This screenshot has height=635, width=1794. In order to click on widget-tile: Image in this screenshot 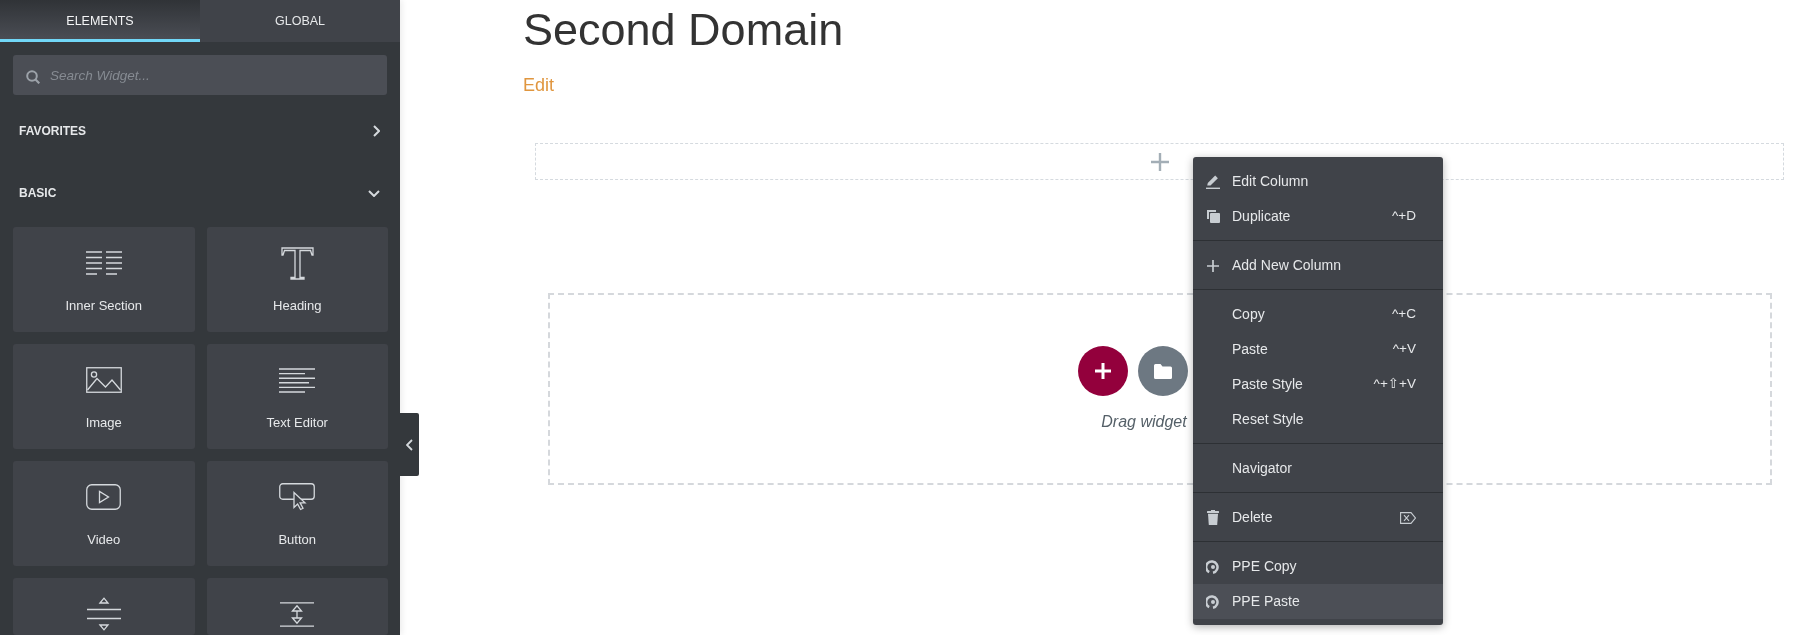, I will do `click(104, 396)`.